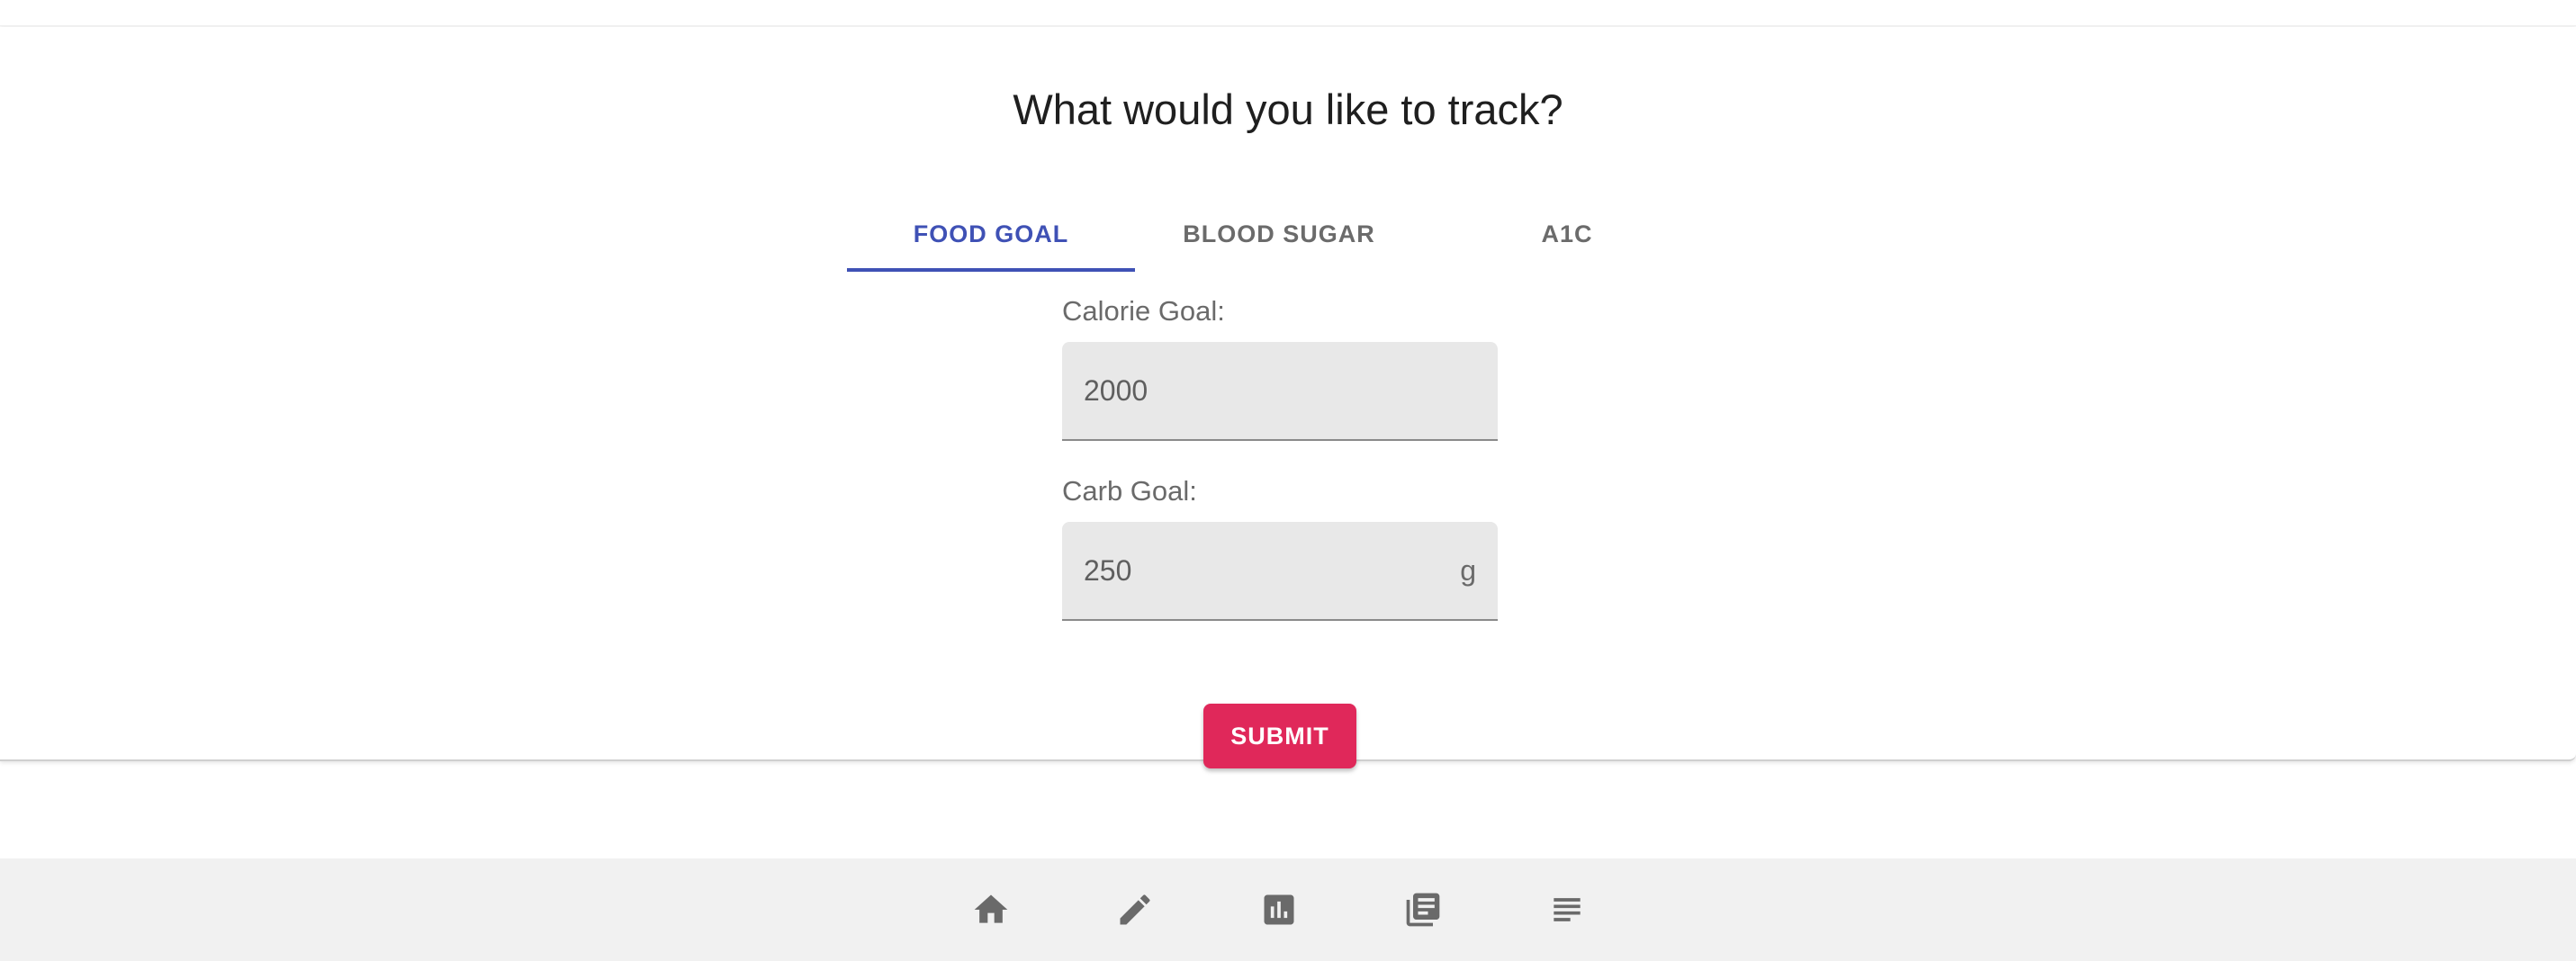  I want to click on chart-icon, so click(1279, 910).